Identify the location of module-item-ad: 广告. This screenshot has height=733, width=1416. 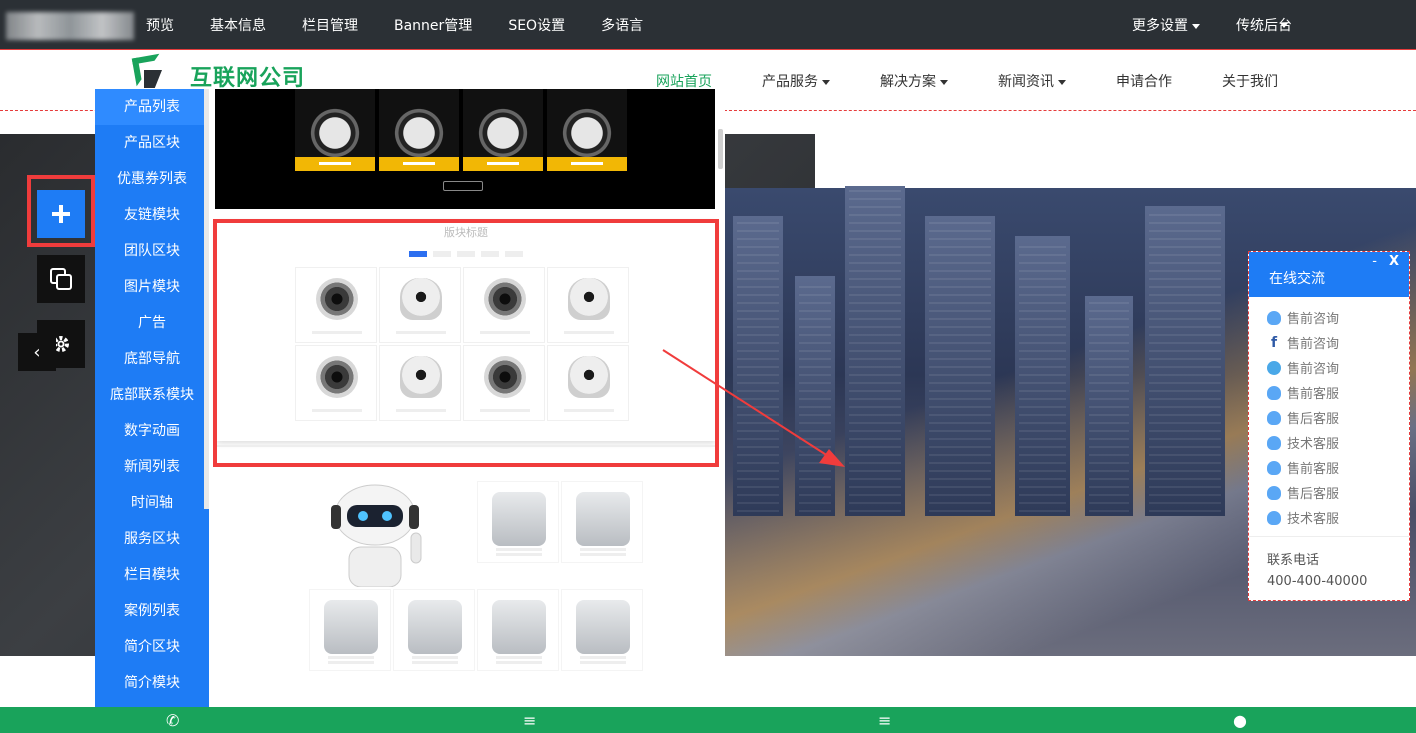
(152, 323).